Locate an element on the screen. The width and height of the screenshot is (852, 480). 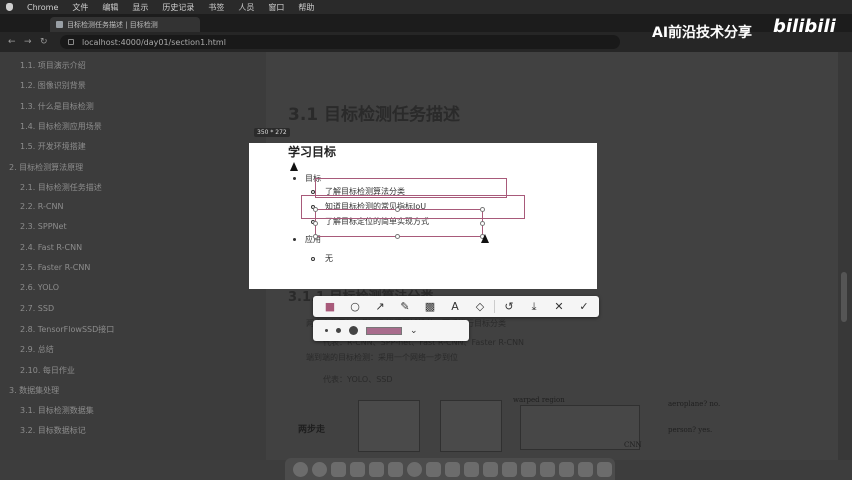
sidebar-item: 2.7. SSD is located at coordinates (37, 308).